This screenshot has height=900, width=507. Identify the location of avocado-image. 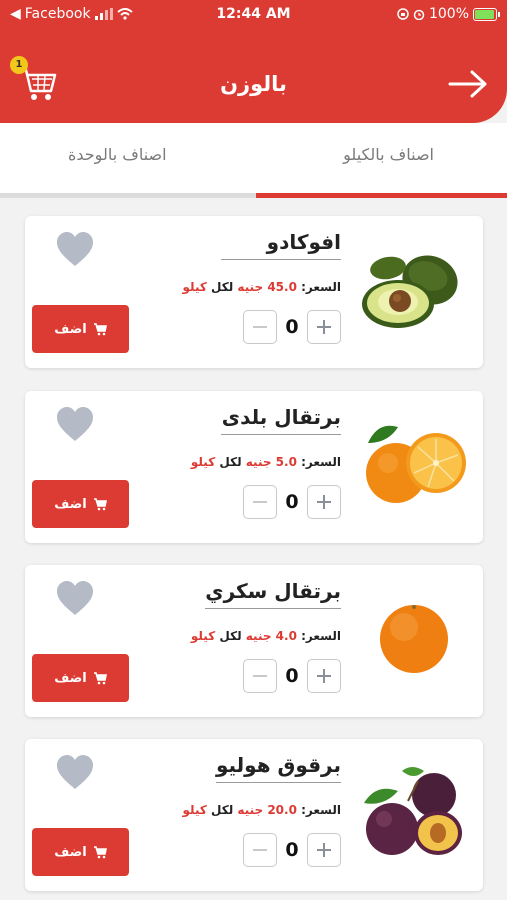
(410, 291).